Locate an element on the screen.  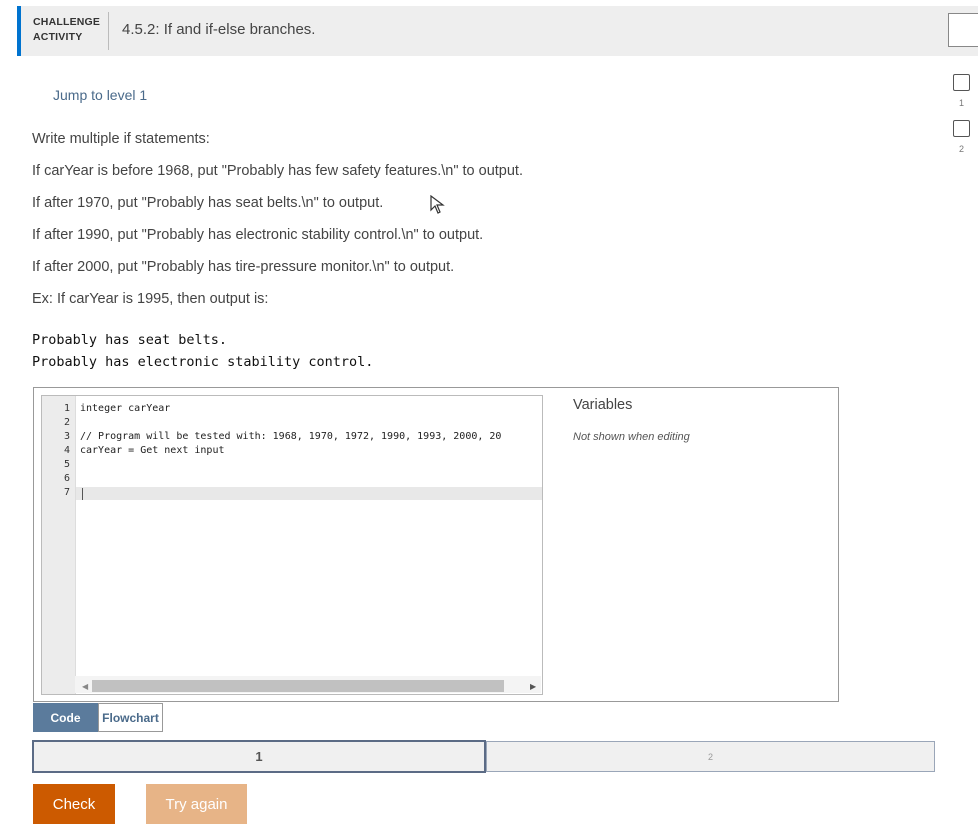
level-2-number: 2 is located at coordinates (961, 149).